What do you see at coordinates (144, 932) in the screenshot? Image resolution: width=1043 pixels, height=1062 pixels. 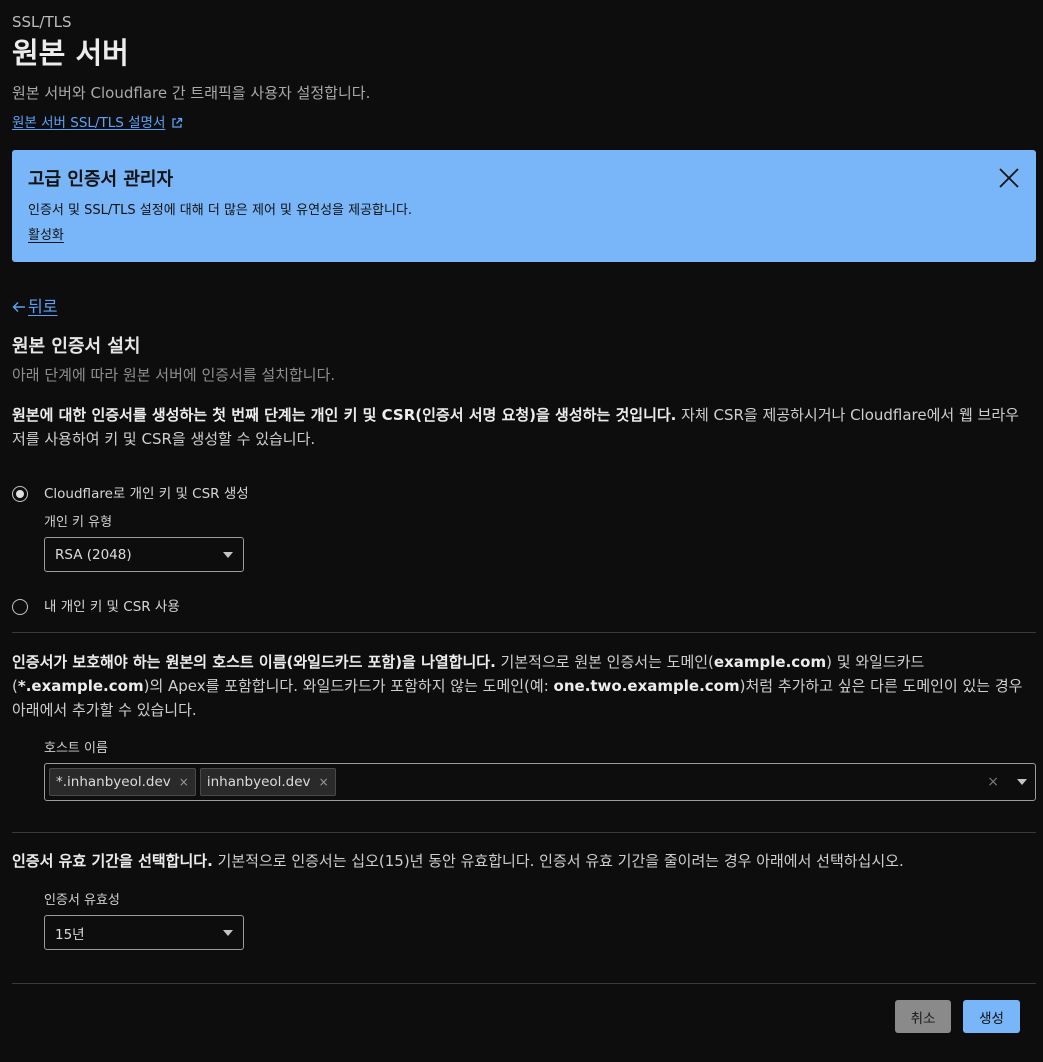 I see `validity-select: 15년` at bounding box center [144, 932].